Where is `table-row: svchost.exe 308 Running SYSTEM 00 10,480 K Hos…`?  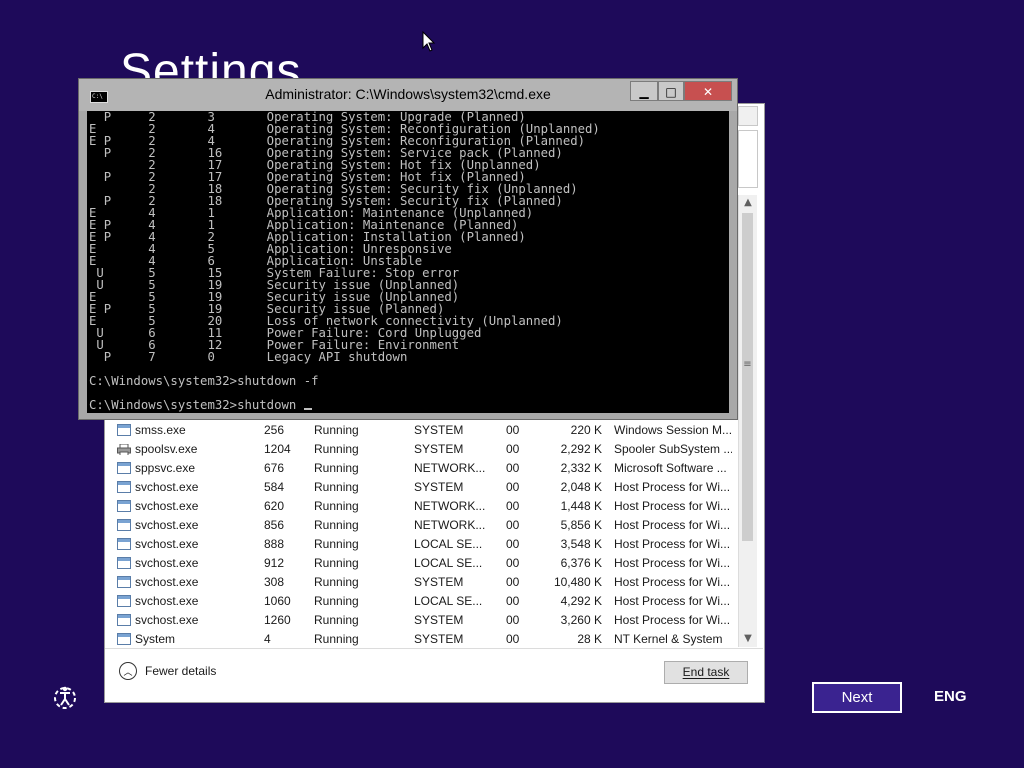
table-row: svchost.exe 308 Running SYSTEM 00 10,480 K Hos… is located at coordinates (424, 582).